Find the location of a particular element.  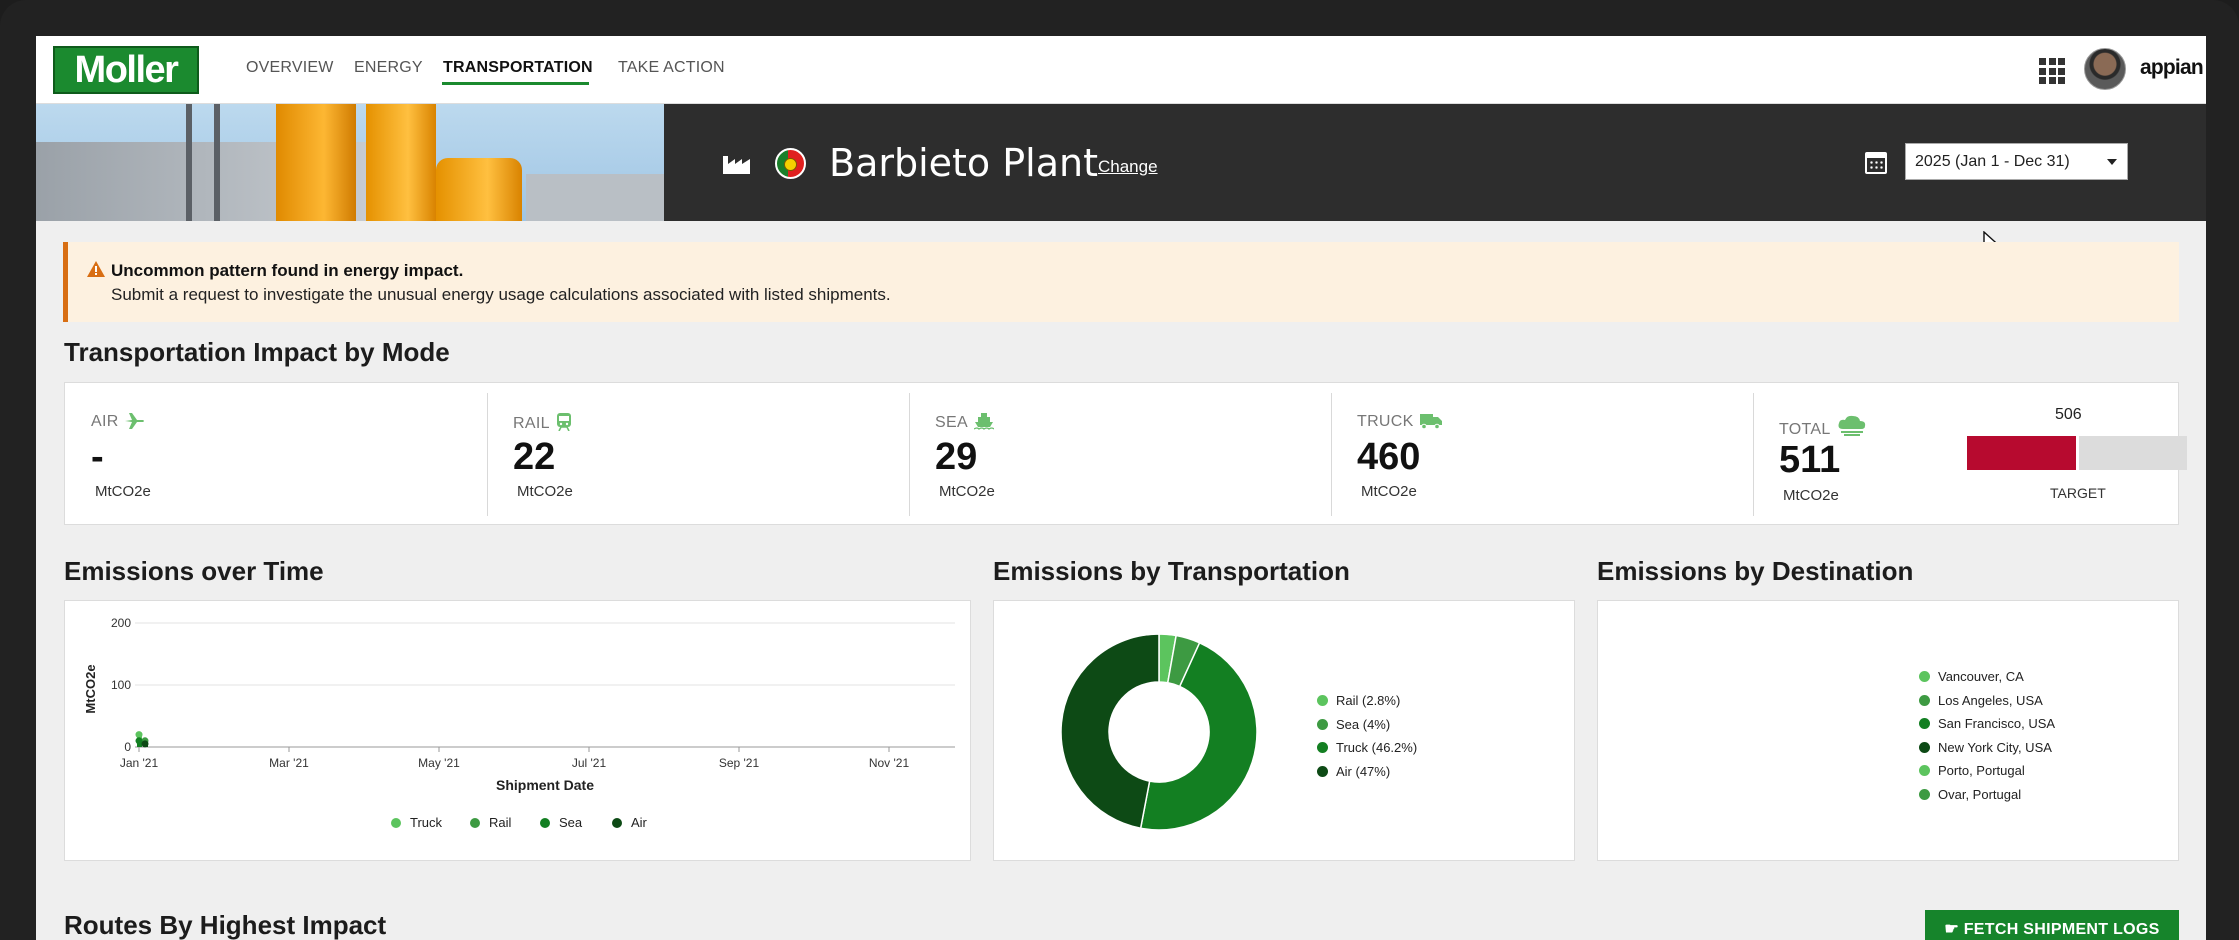

y-tick-label: 200 is located at coordinates (121, 623).